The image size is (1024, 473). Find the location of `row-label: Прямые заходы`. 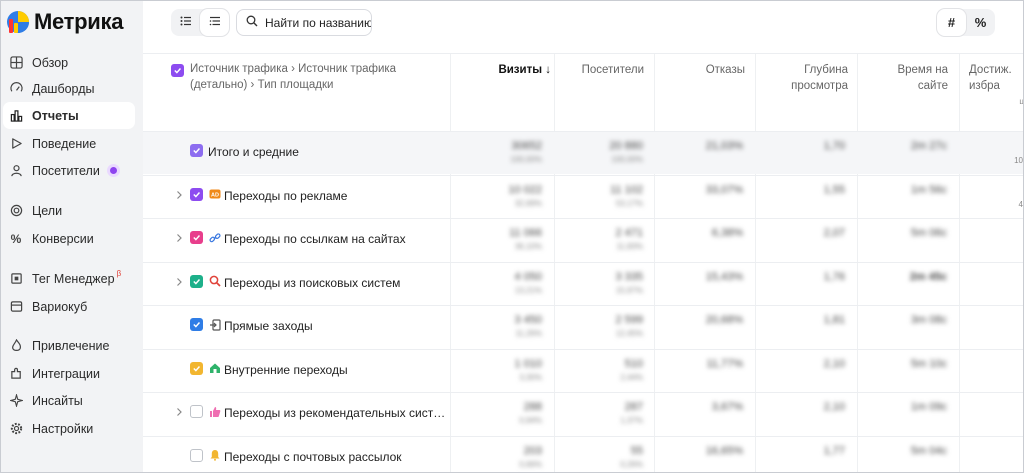

row-label: Прямые заходы is located at coordinates (268, 326).